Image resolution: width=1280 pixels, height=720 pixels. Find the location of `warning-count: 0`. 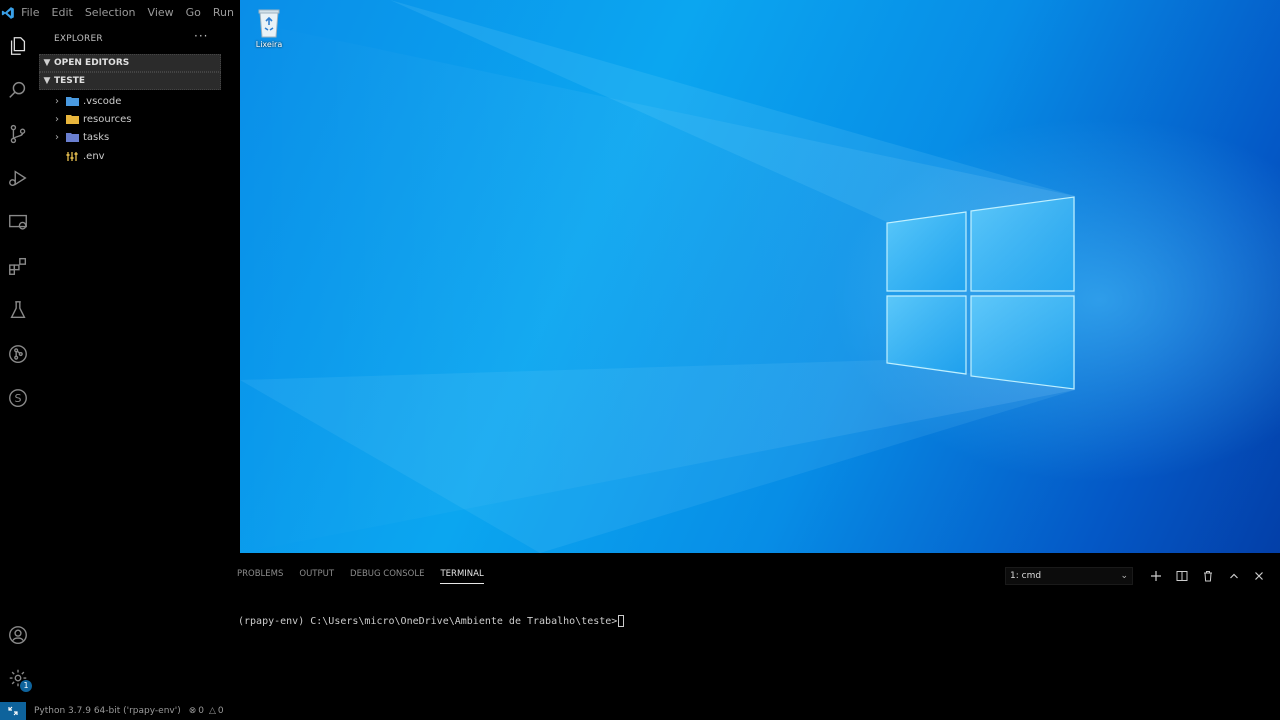

warning-count: 0 is located at coordinates (220, 711).